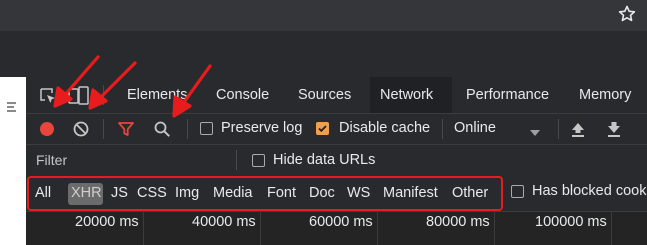 This screenshot has width=647, height=245. Describe the element at coordinates (107, 222) in the screenshot. I see `timeline-tick: 20000 ms` at that location.